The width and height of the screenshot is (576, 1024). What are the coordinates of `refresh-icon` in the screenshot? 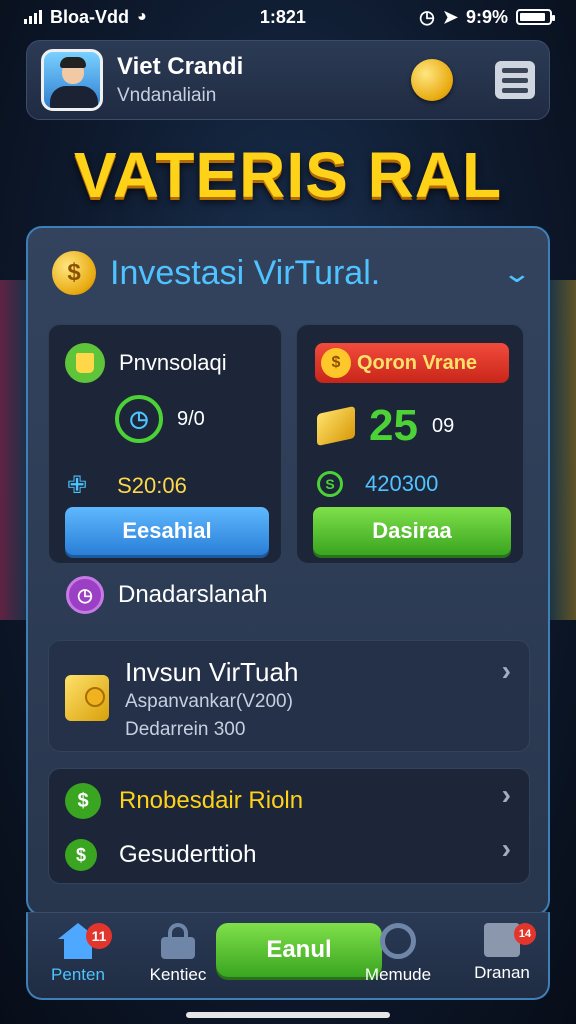 It's located at (398, 941).